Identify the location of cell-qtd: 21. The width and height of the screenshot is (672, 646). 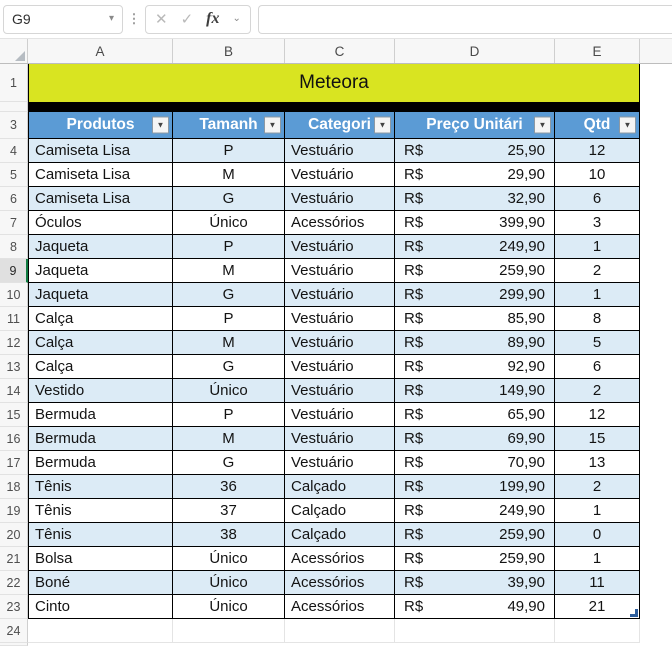
(597, 607).